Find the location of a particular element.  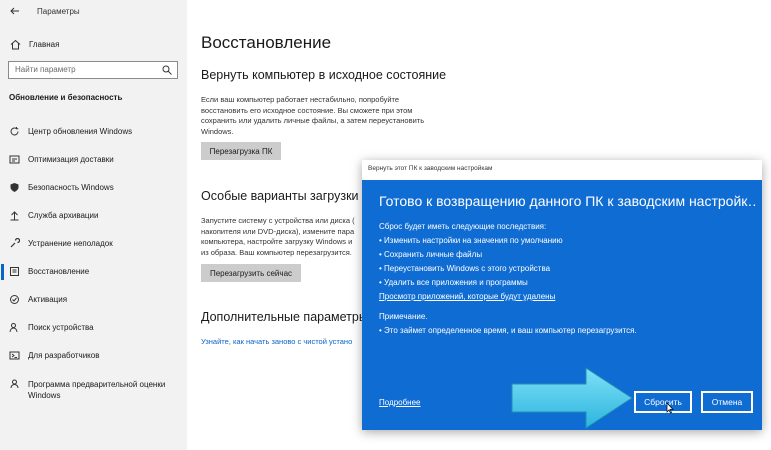

sidebar-item-windows-update: Центр обновления Windows is located at coordinates (93, 138).